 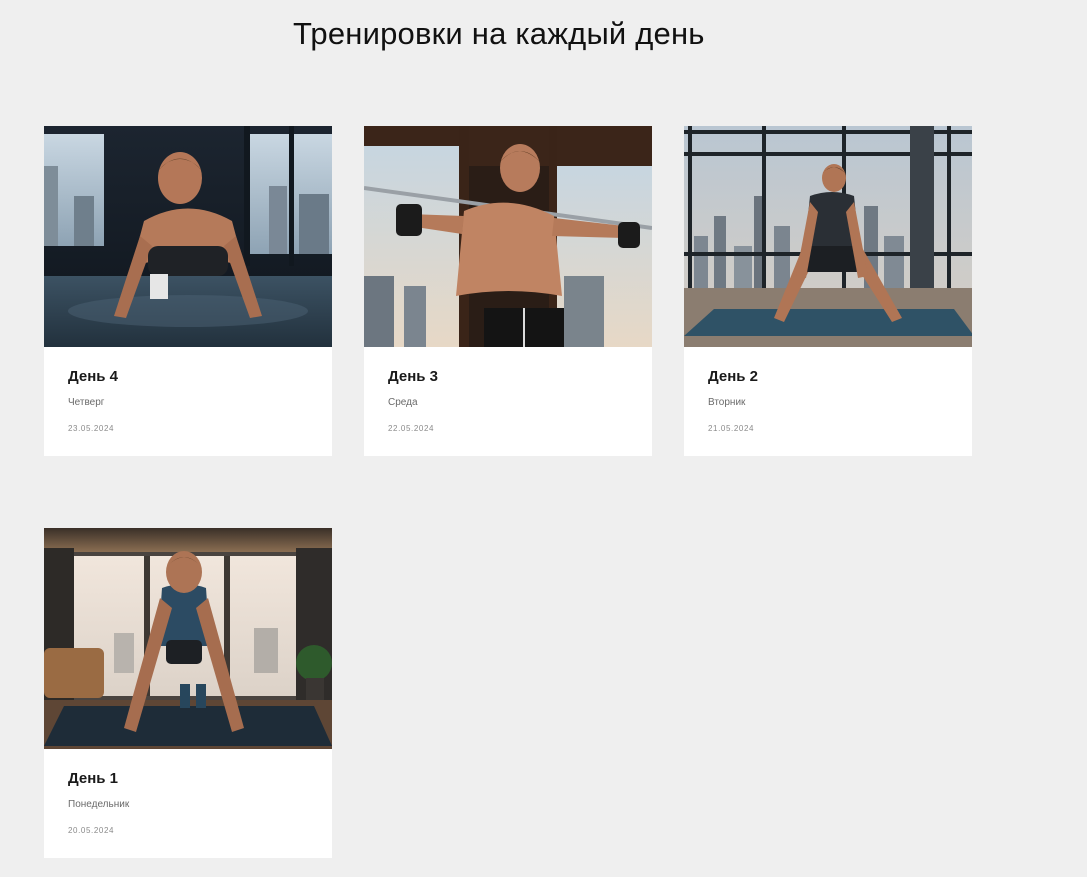 I want to click on workout-title: День 3, so click(x=413, y=376).